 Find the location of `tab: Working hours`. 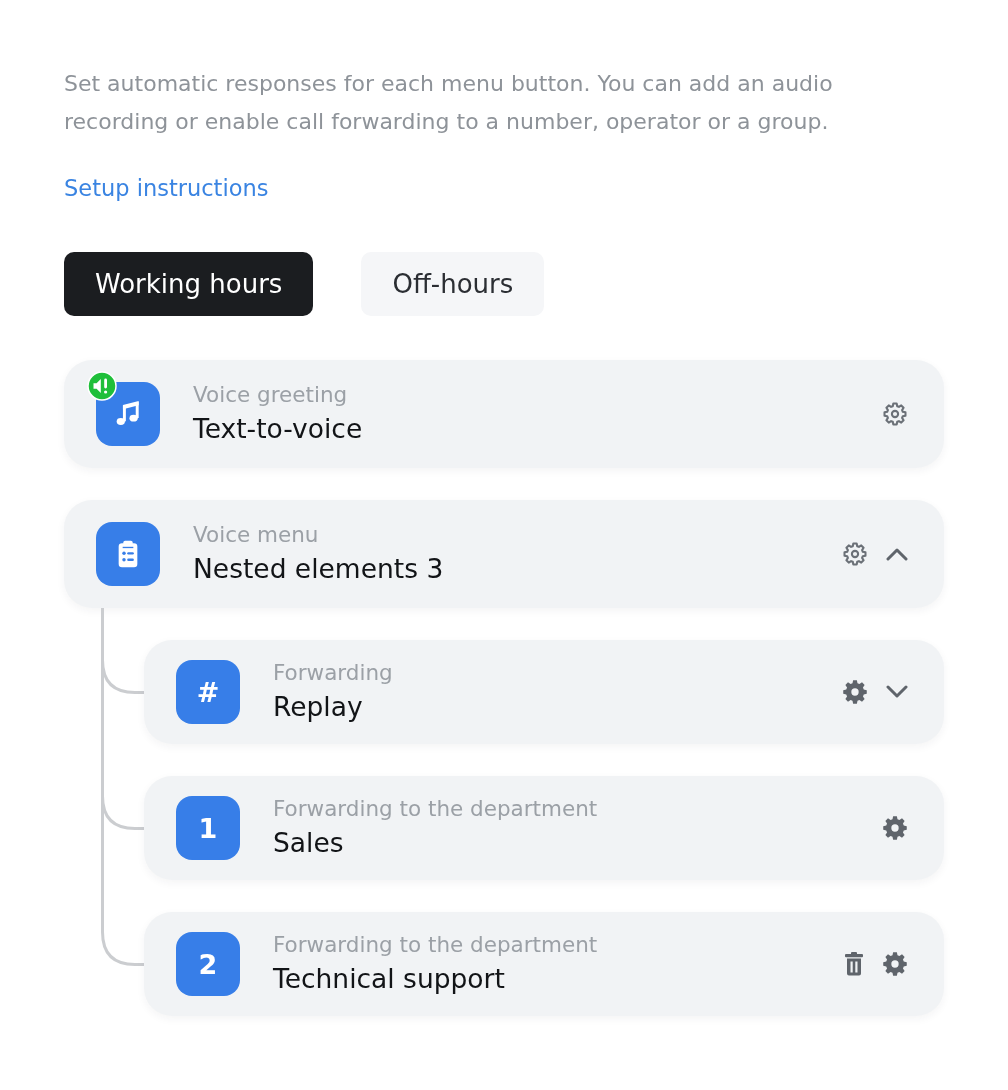

tab: Working hours is located at coordinates (189, 284).